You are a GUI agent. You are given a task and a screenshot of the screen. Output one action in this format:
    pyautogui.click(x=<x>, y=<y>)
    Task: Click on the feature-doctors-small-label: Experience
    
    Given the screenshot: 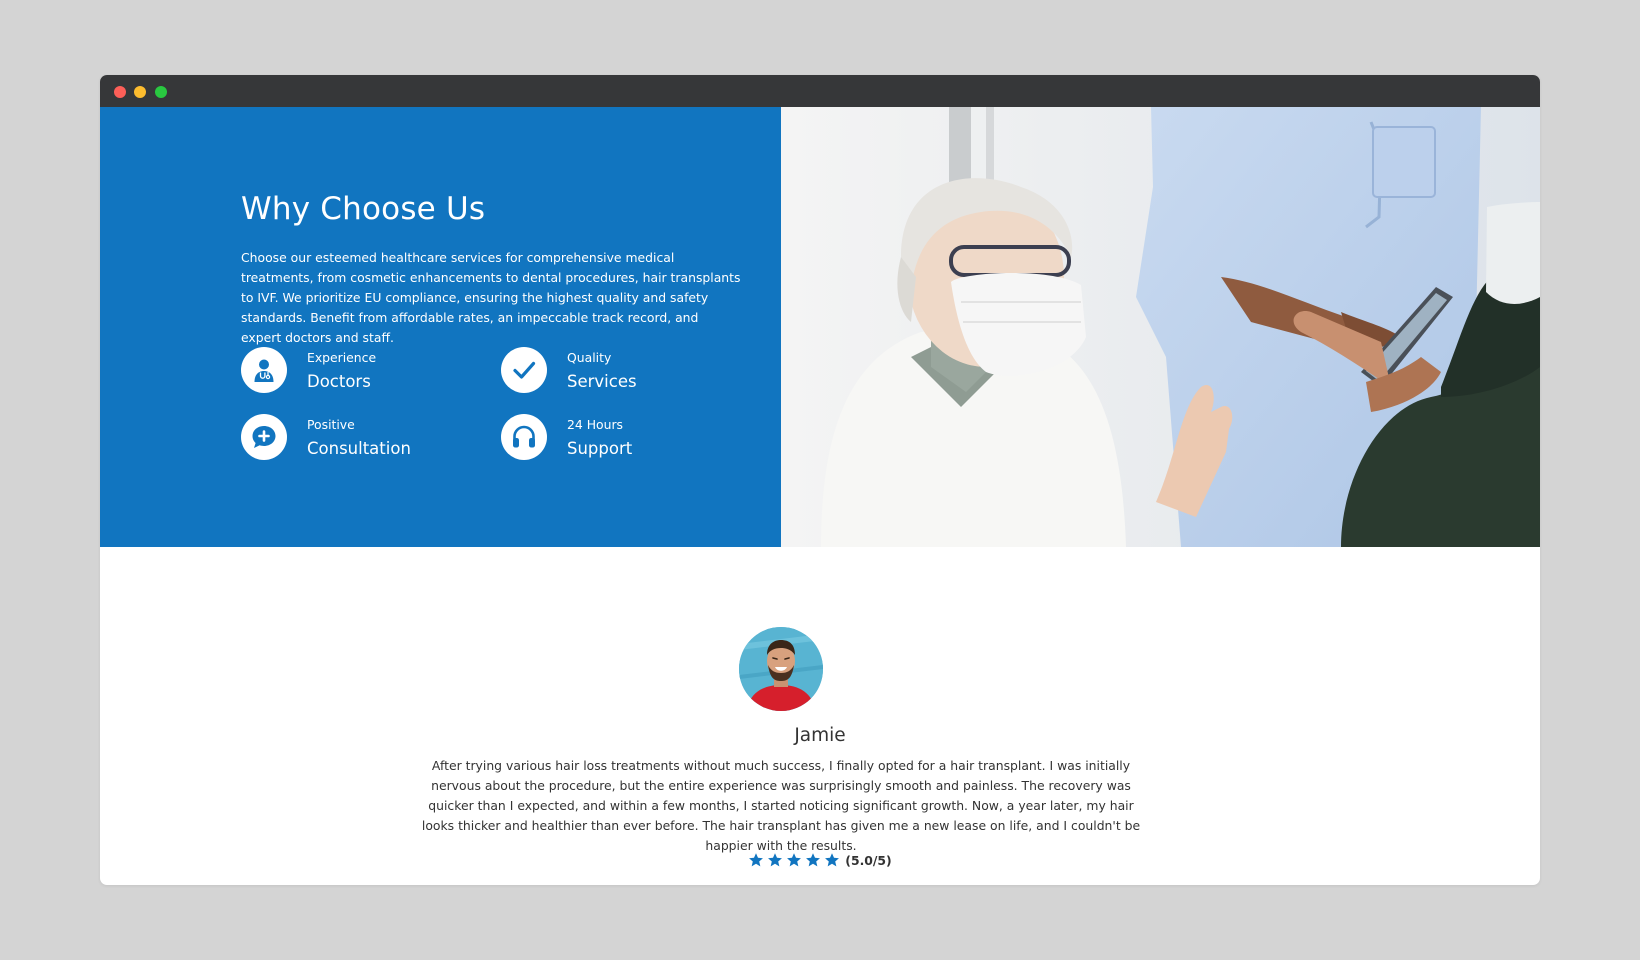 What is the action you would take?
    pyautogui.click(x=342, y=357)
    